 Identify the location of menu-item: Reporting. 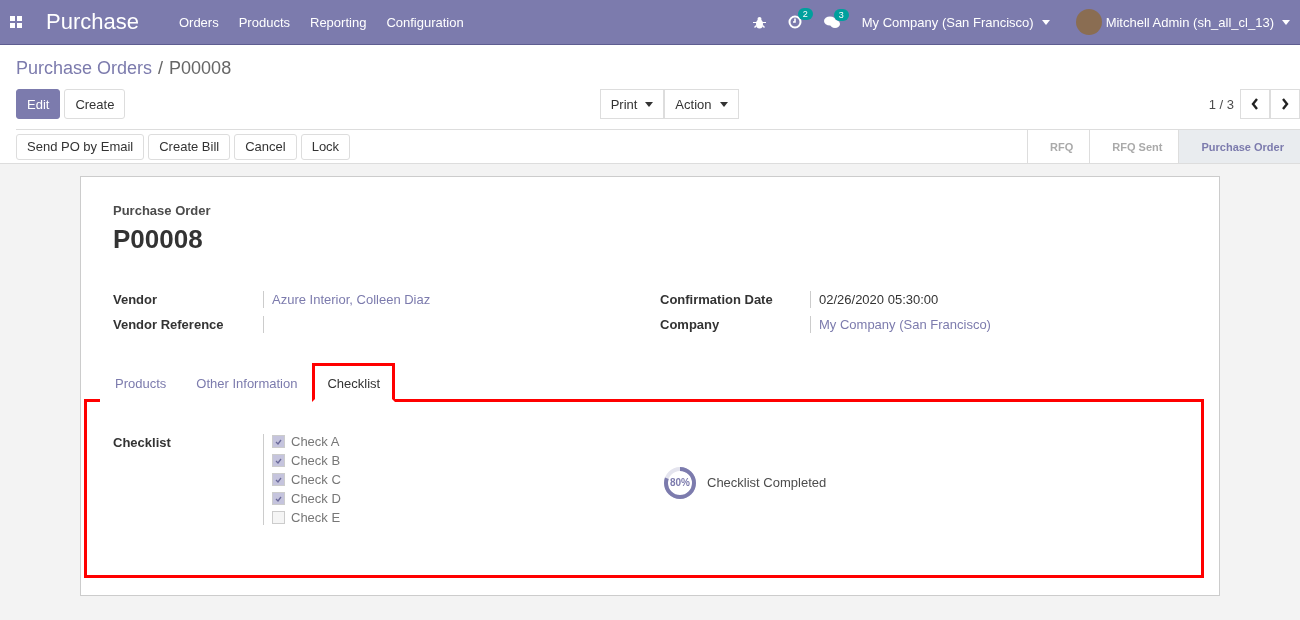
(338, 22).